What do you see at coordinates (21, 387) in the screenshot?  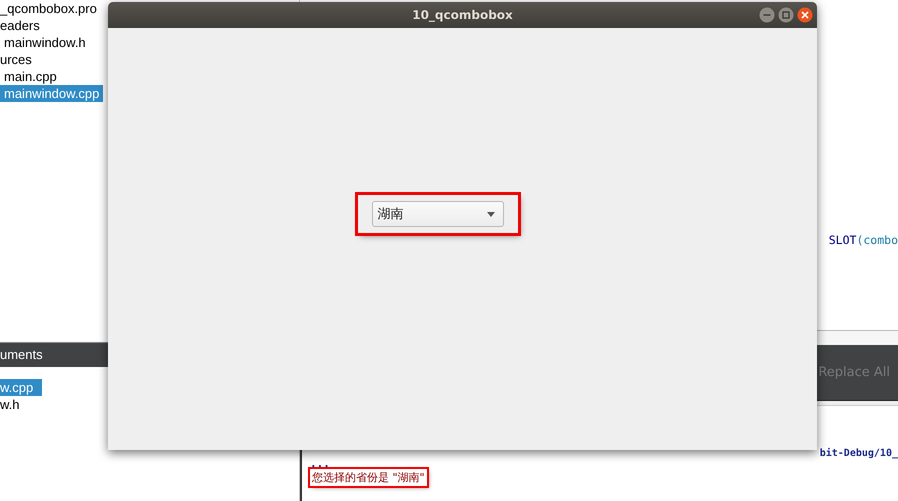 I see `document-item: w.cpp` at bounding box center [21, 387].